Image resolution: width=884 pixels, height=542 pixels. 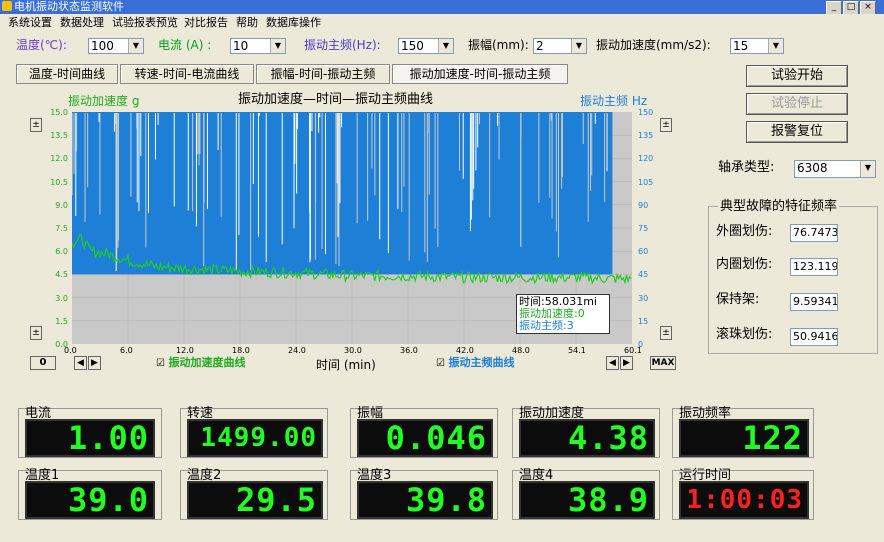 I want to click on readout-runtime-value: 1:00:03, so click(x=744, y=500).